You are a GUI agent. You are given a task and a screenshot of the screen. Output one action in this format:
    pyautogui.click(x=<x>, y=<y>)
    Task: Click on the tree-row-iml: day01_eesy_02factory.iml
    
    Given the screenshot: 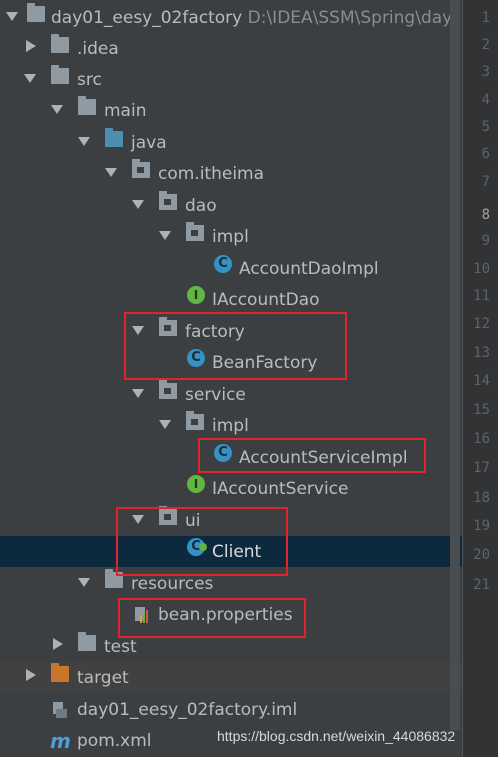 What is the action you would take?
    pyautogui.click(x=231, y=709)
    